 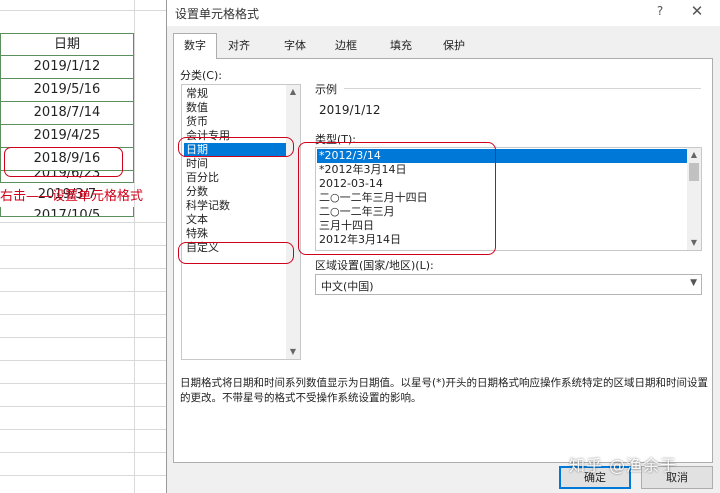 I want to click on tab-alignment: 对齐, so click(x=239, y=47).